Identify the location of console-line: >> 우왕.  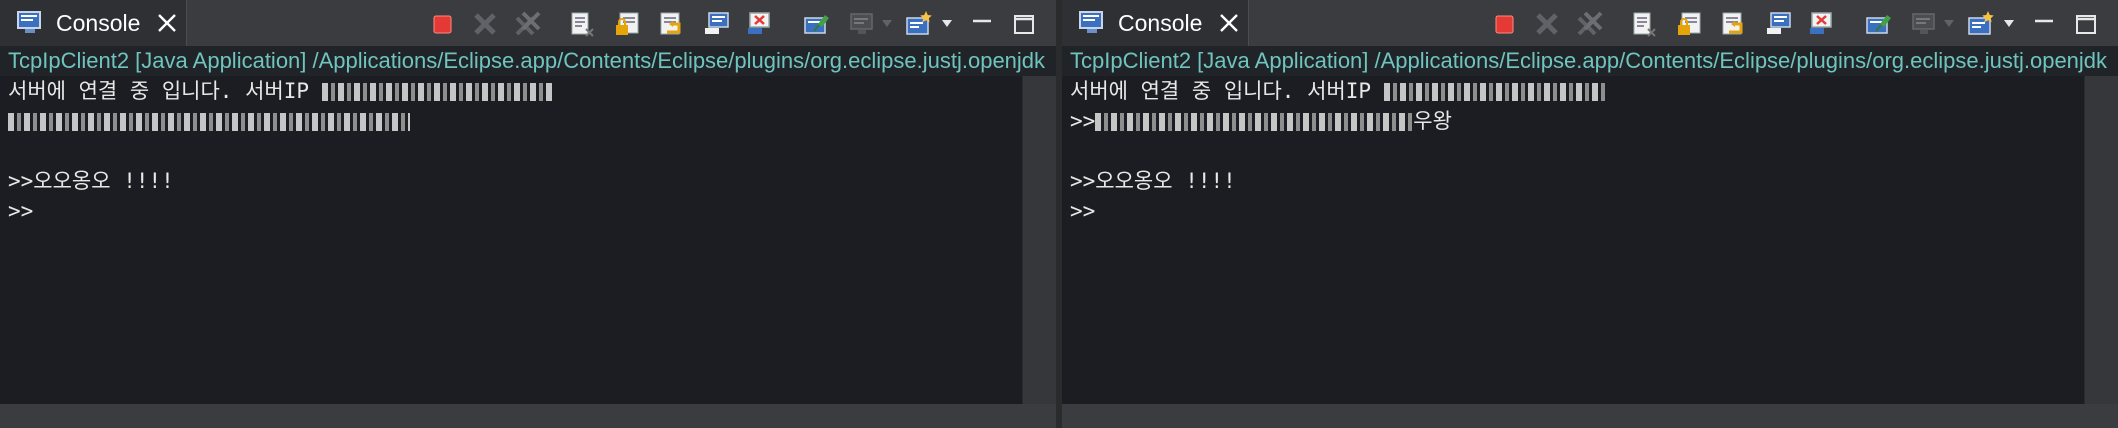
(1261, 121).